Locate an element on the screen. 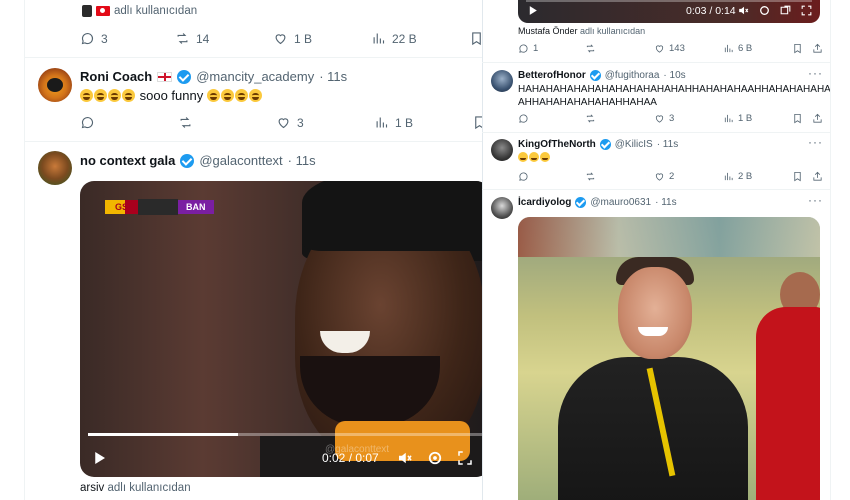 The image size is (850, 500). top-video-progress is located at coordinates (669, 1).